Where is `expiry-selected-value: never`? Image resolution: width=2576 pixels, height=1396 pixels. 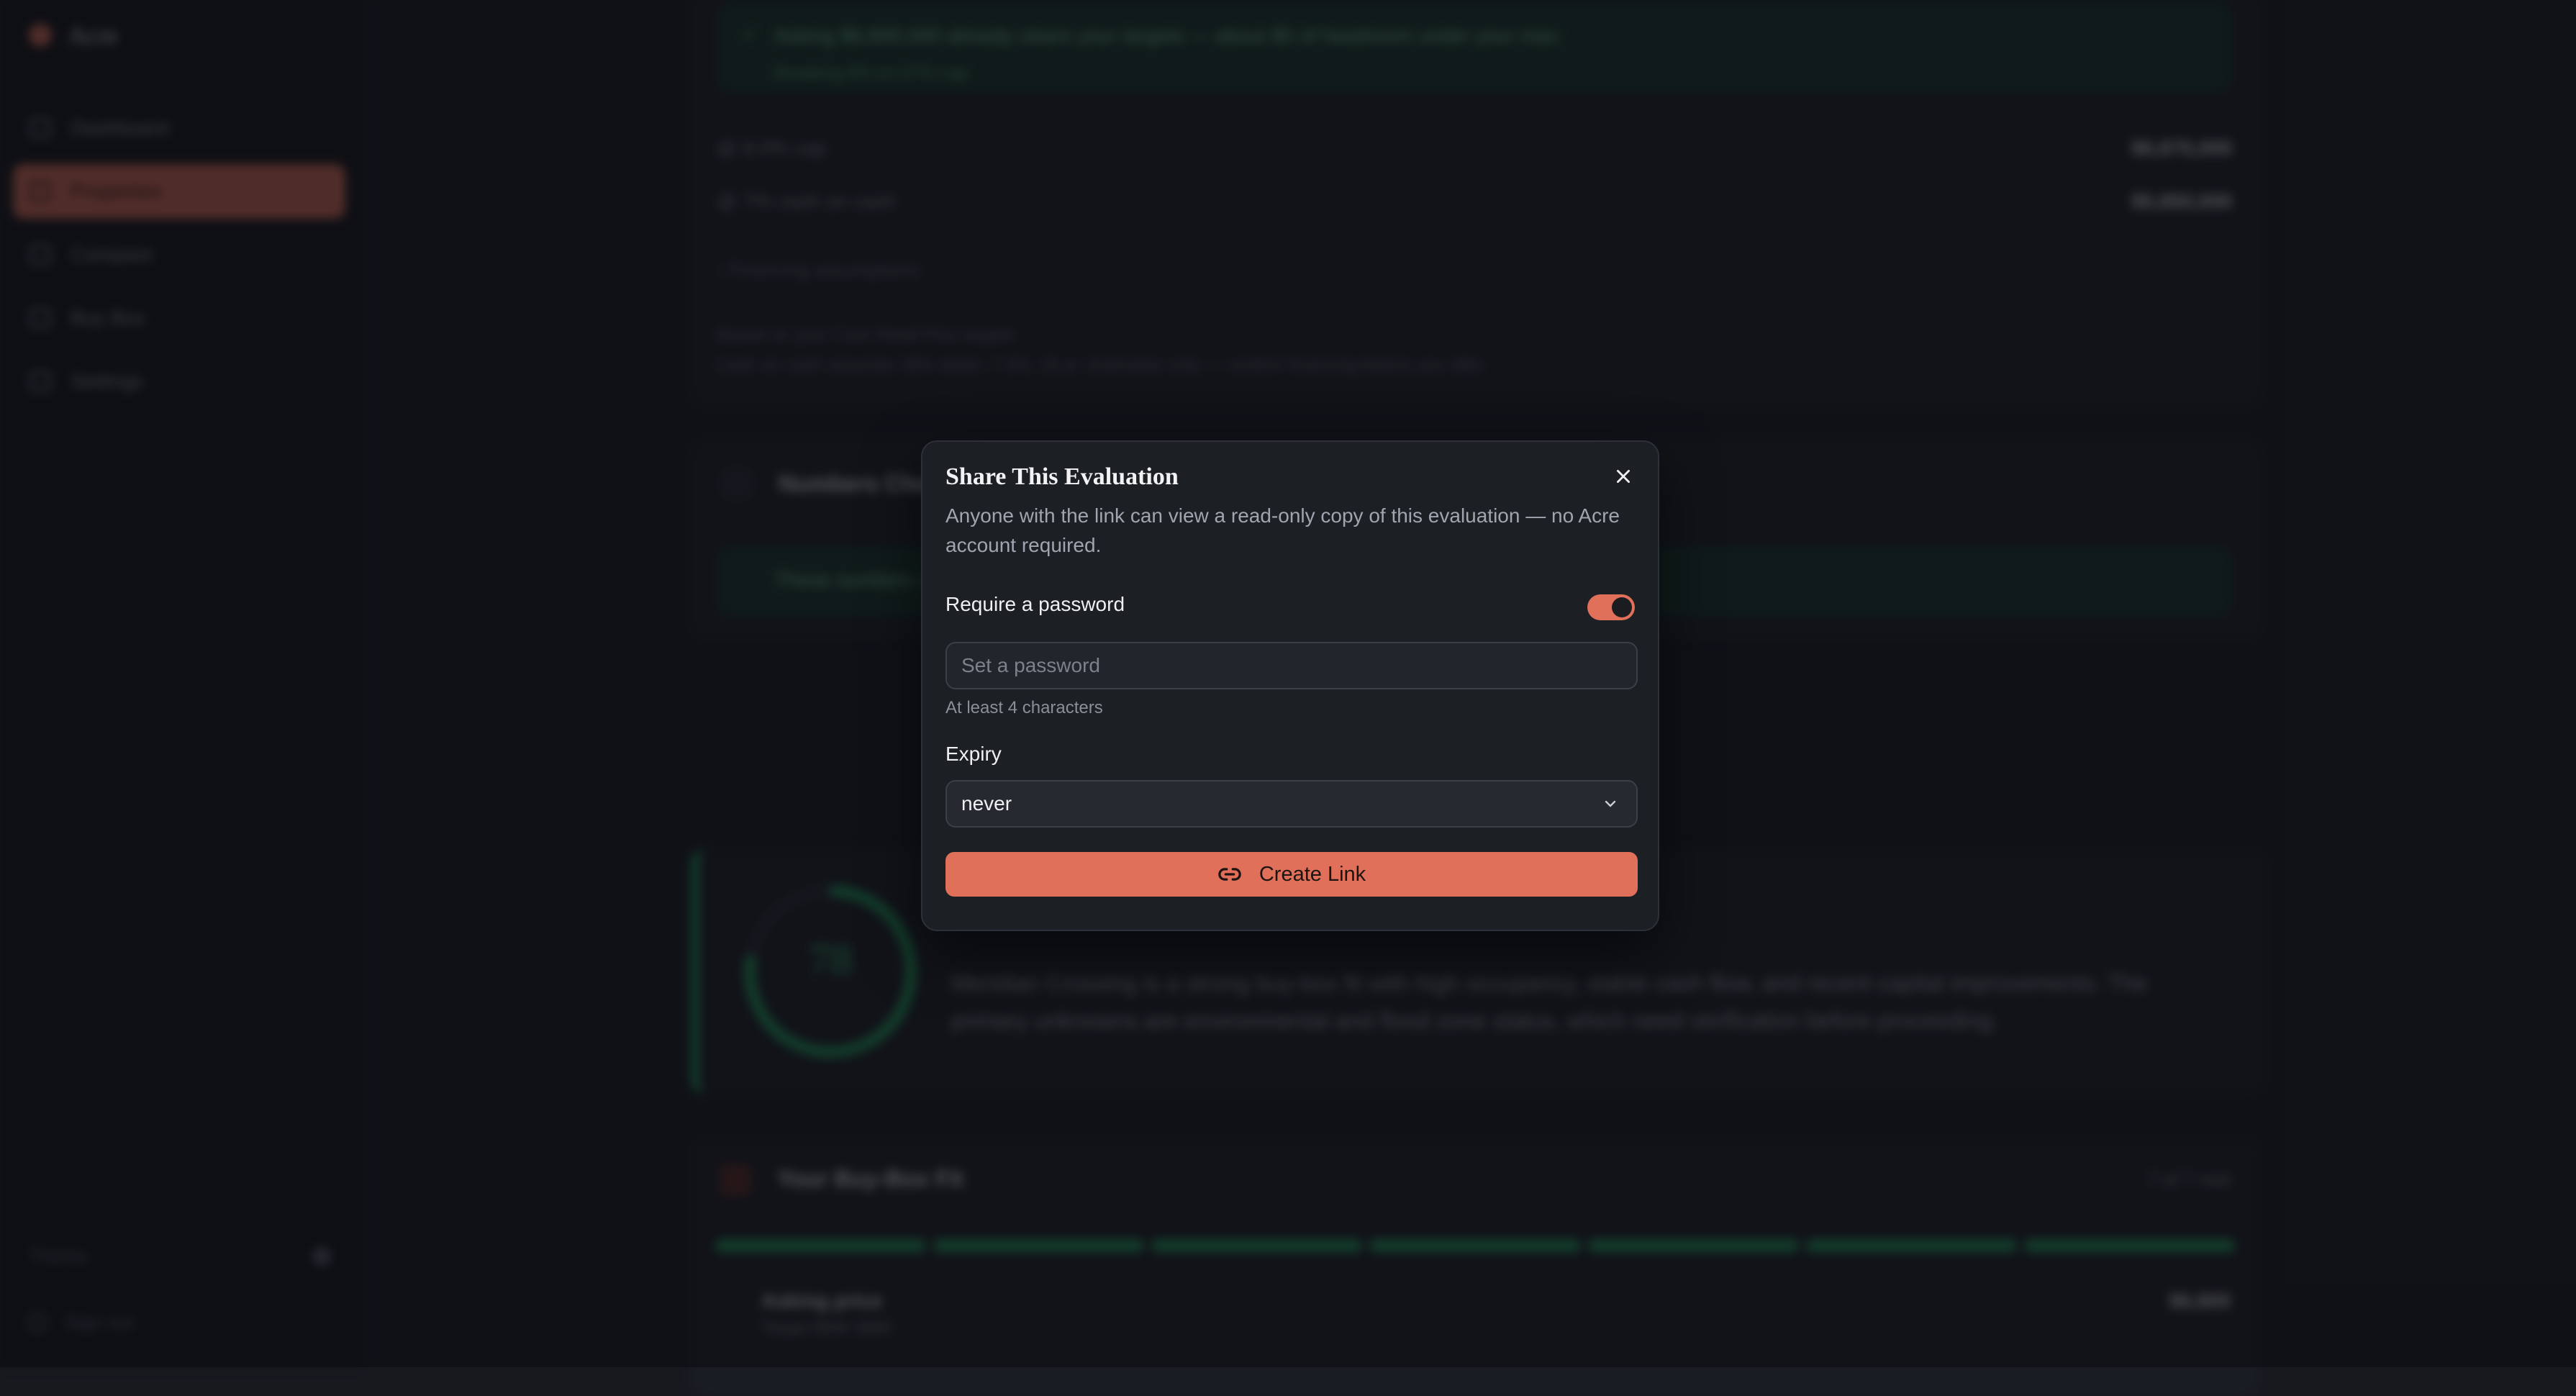 expiry-selected-value: never is located at coordinates (986, 804).